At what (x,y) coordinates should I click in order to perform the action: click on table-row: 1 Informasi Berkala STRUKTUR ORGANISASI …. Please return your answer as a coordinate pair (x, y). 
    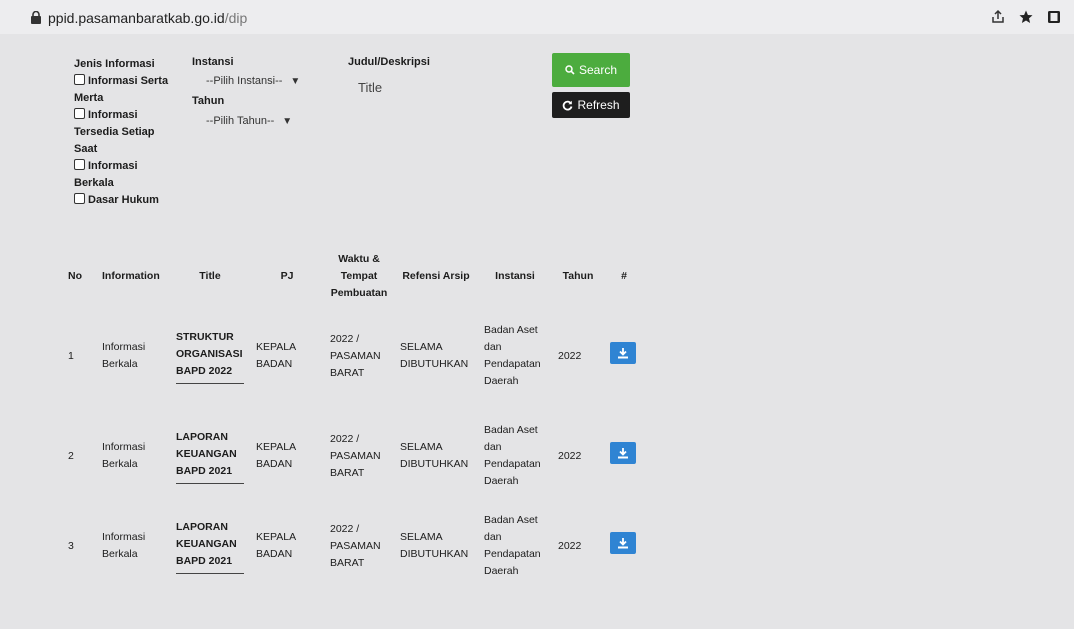
    Looking at the image, I should click on (353, 356).